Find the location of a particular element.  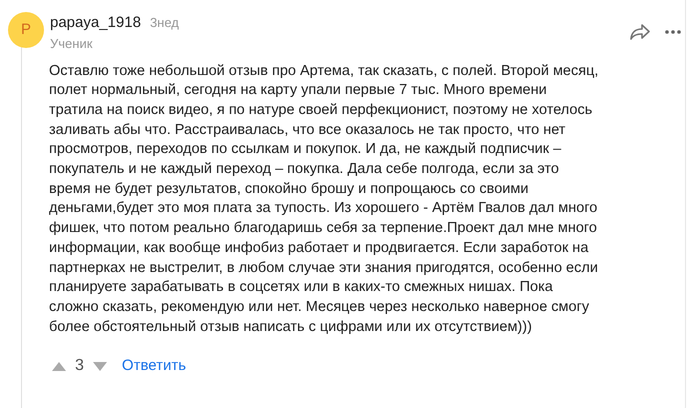

vote-count: 3 is located at coordinates (79, 366).